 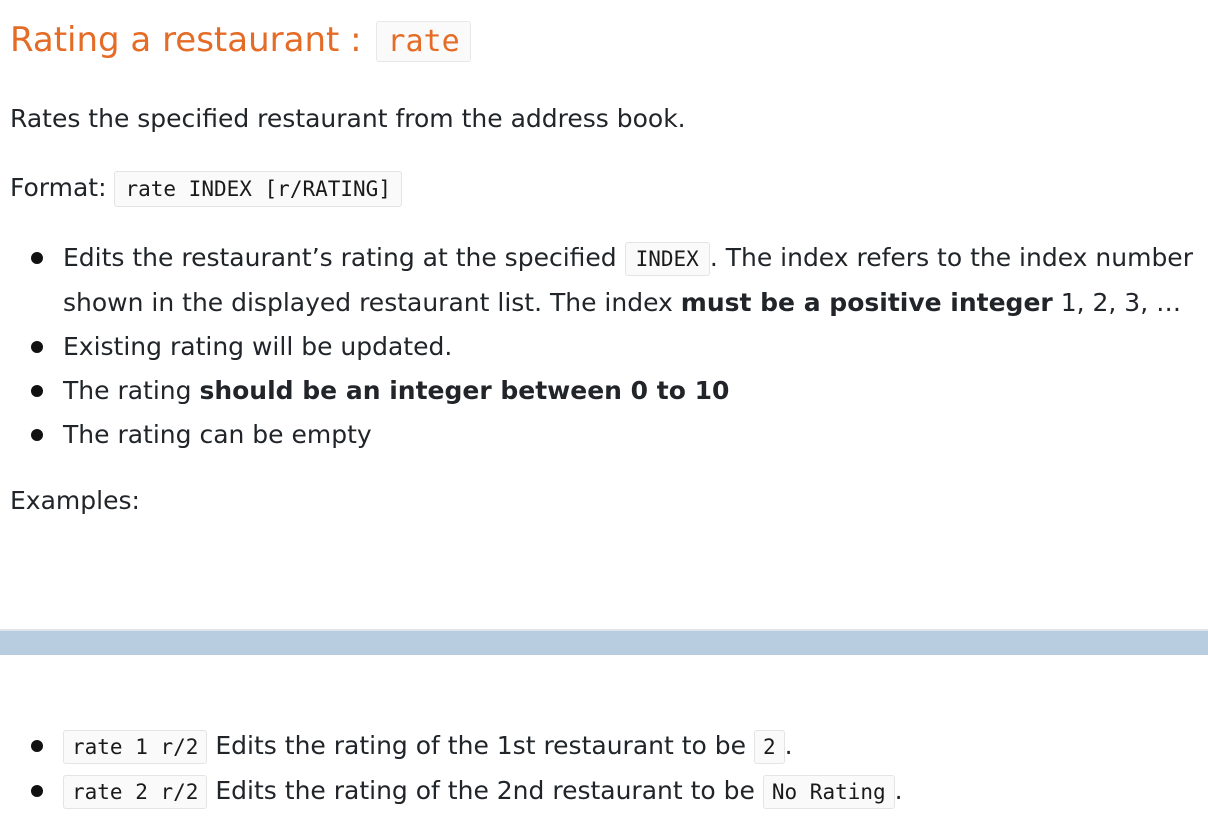 I want to click on heading-text: Rating a restaurant :, so click(x=191, y=40).